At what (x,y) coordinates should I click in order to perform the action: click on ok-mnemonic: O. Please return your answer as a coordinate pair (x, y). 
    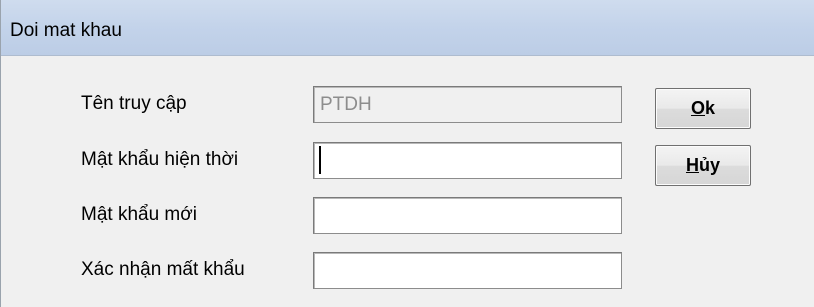
    Looking at the image, I should click on (697, 108).